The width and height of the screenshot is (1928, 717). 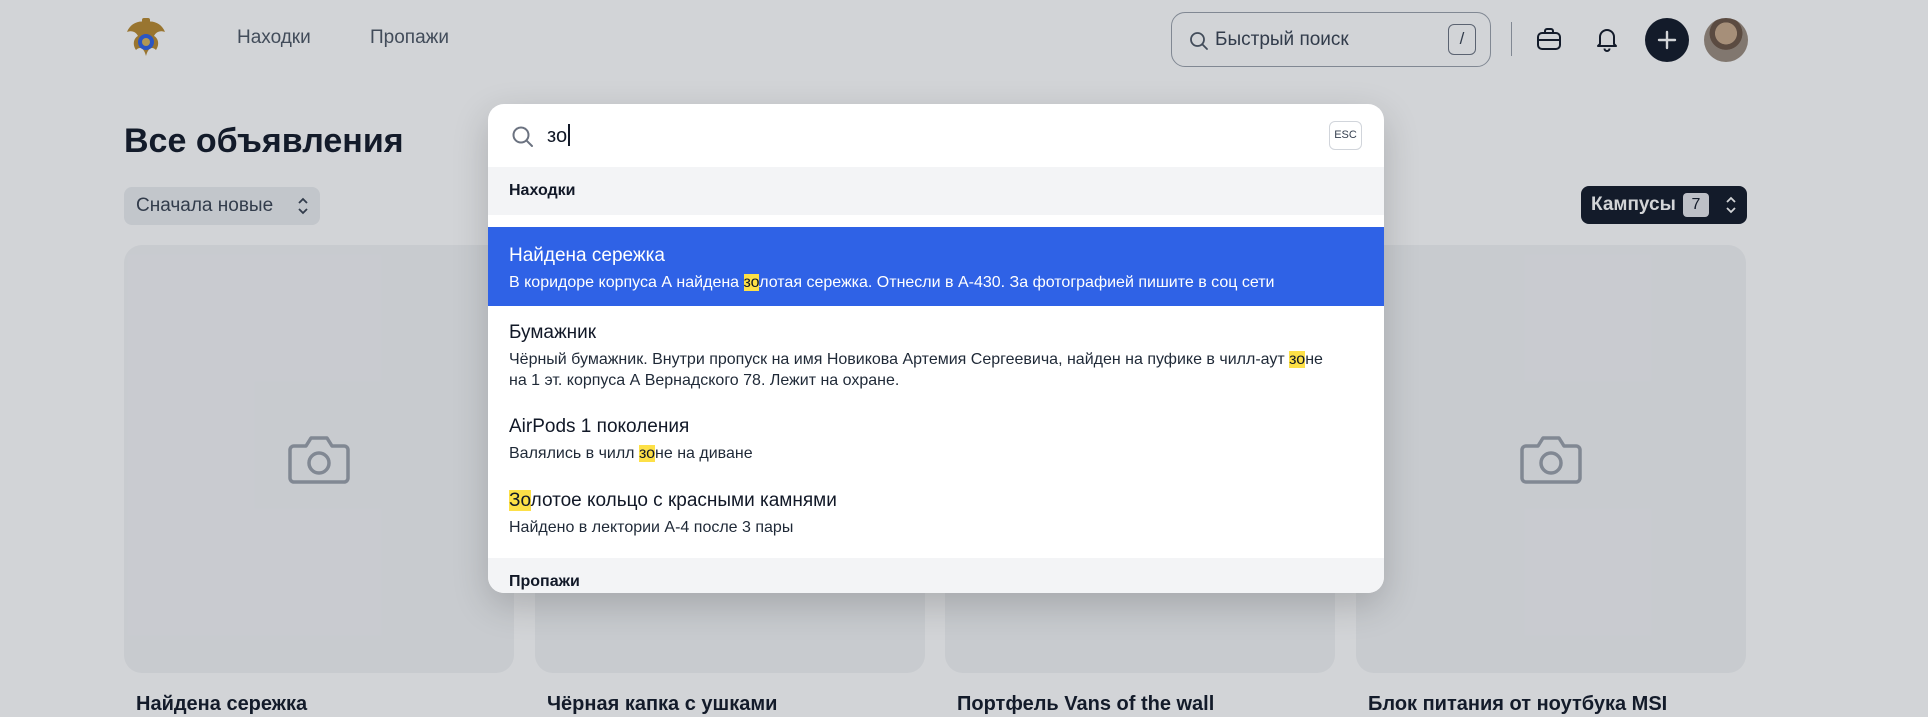 What do you see at coordinates (926, 501) in the screenshot?
I see `result-title: Золотое кольцо с красными камнями` at bounding box center [926, 501].